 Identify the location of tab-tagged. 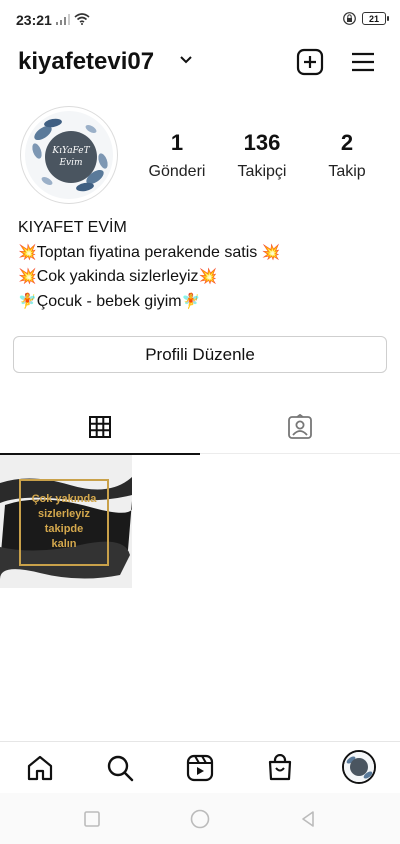
(300, 427).